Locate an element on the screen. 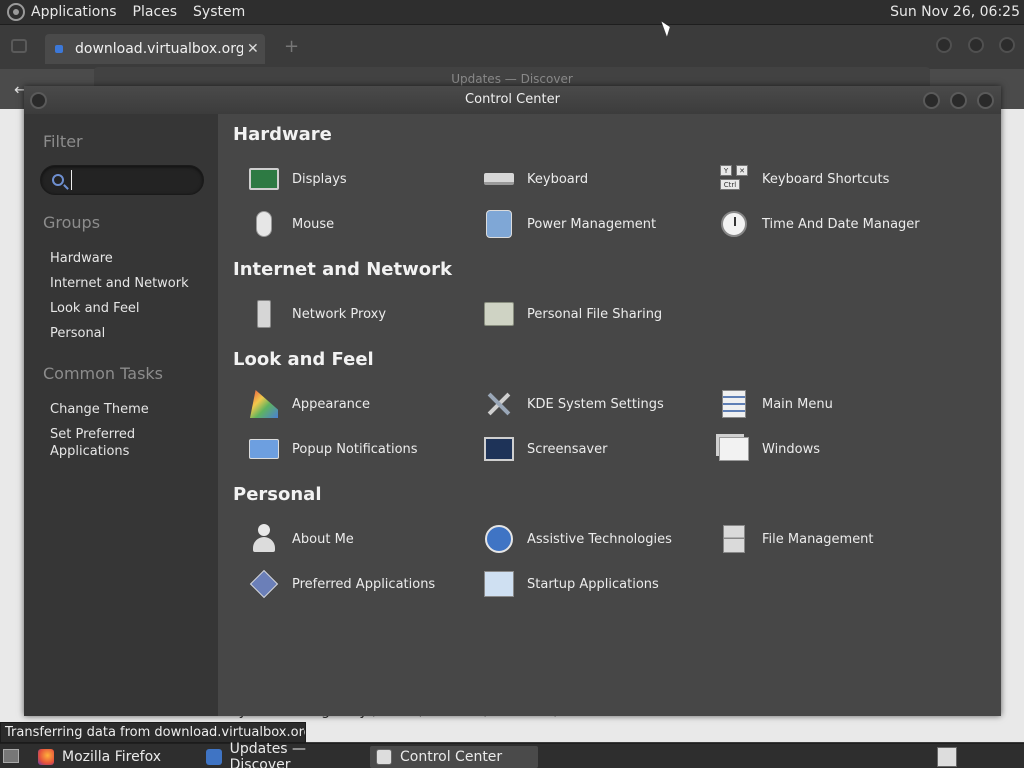 The height and width of the screenshot is (768, 1024). new-tab-icon: + is located at coordinates (291, 46).